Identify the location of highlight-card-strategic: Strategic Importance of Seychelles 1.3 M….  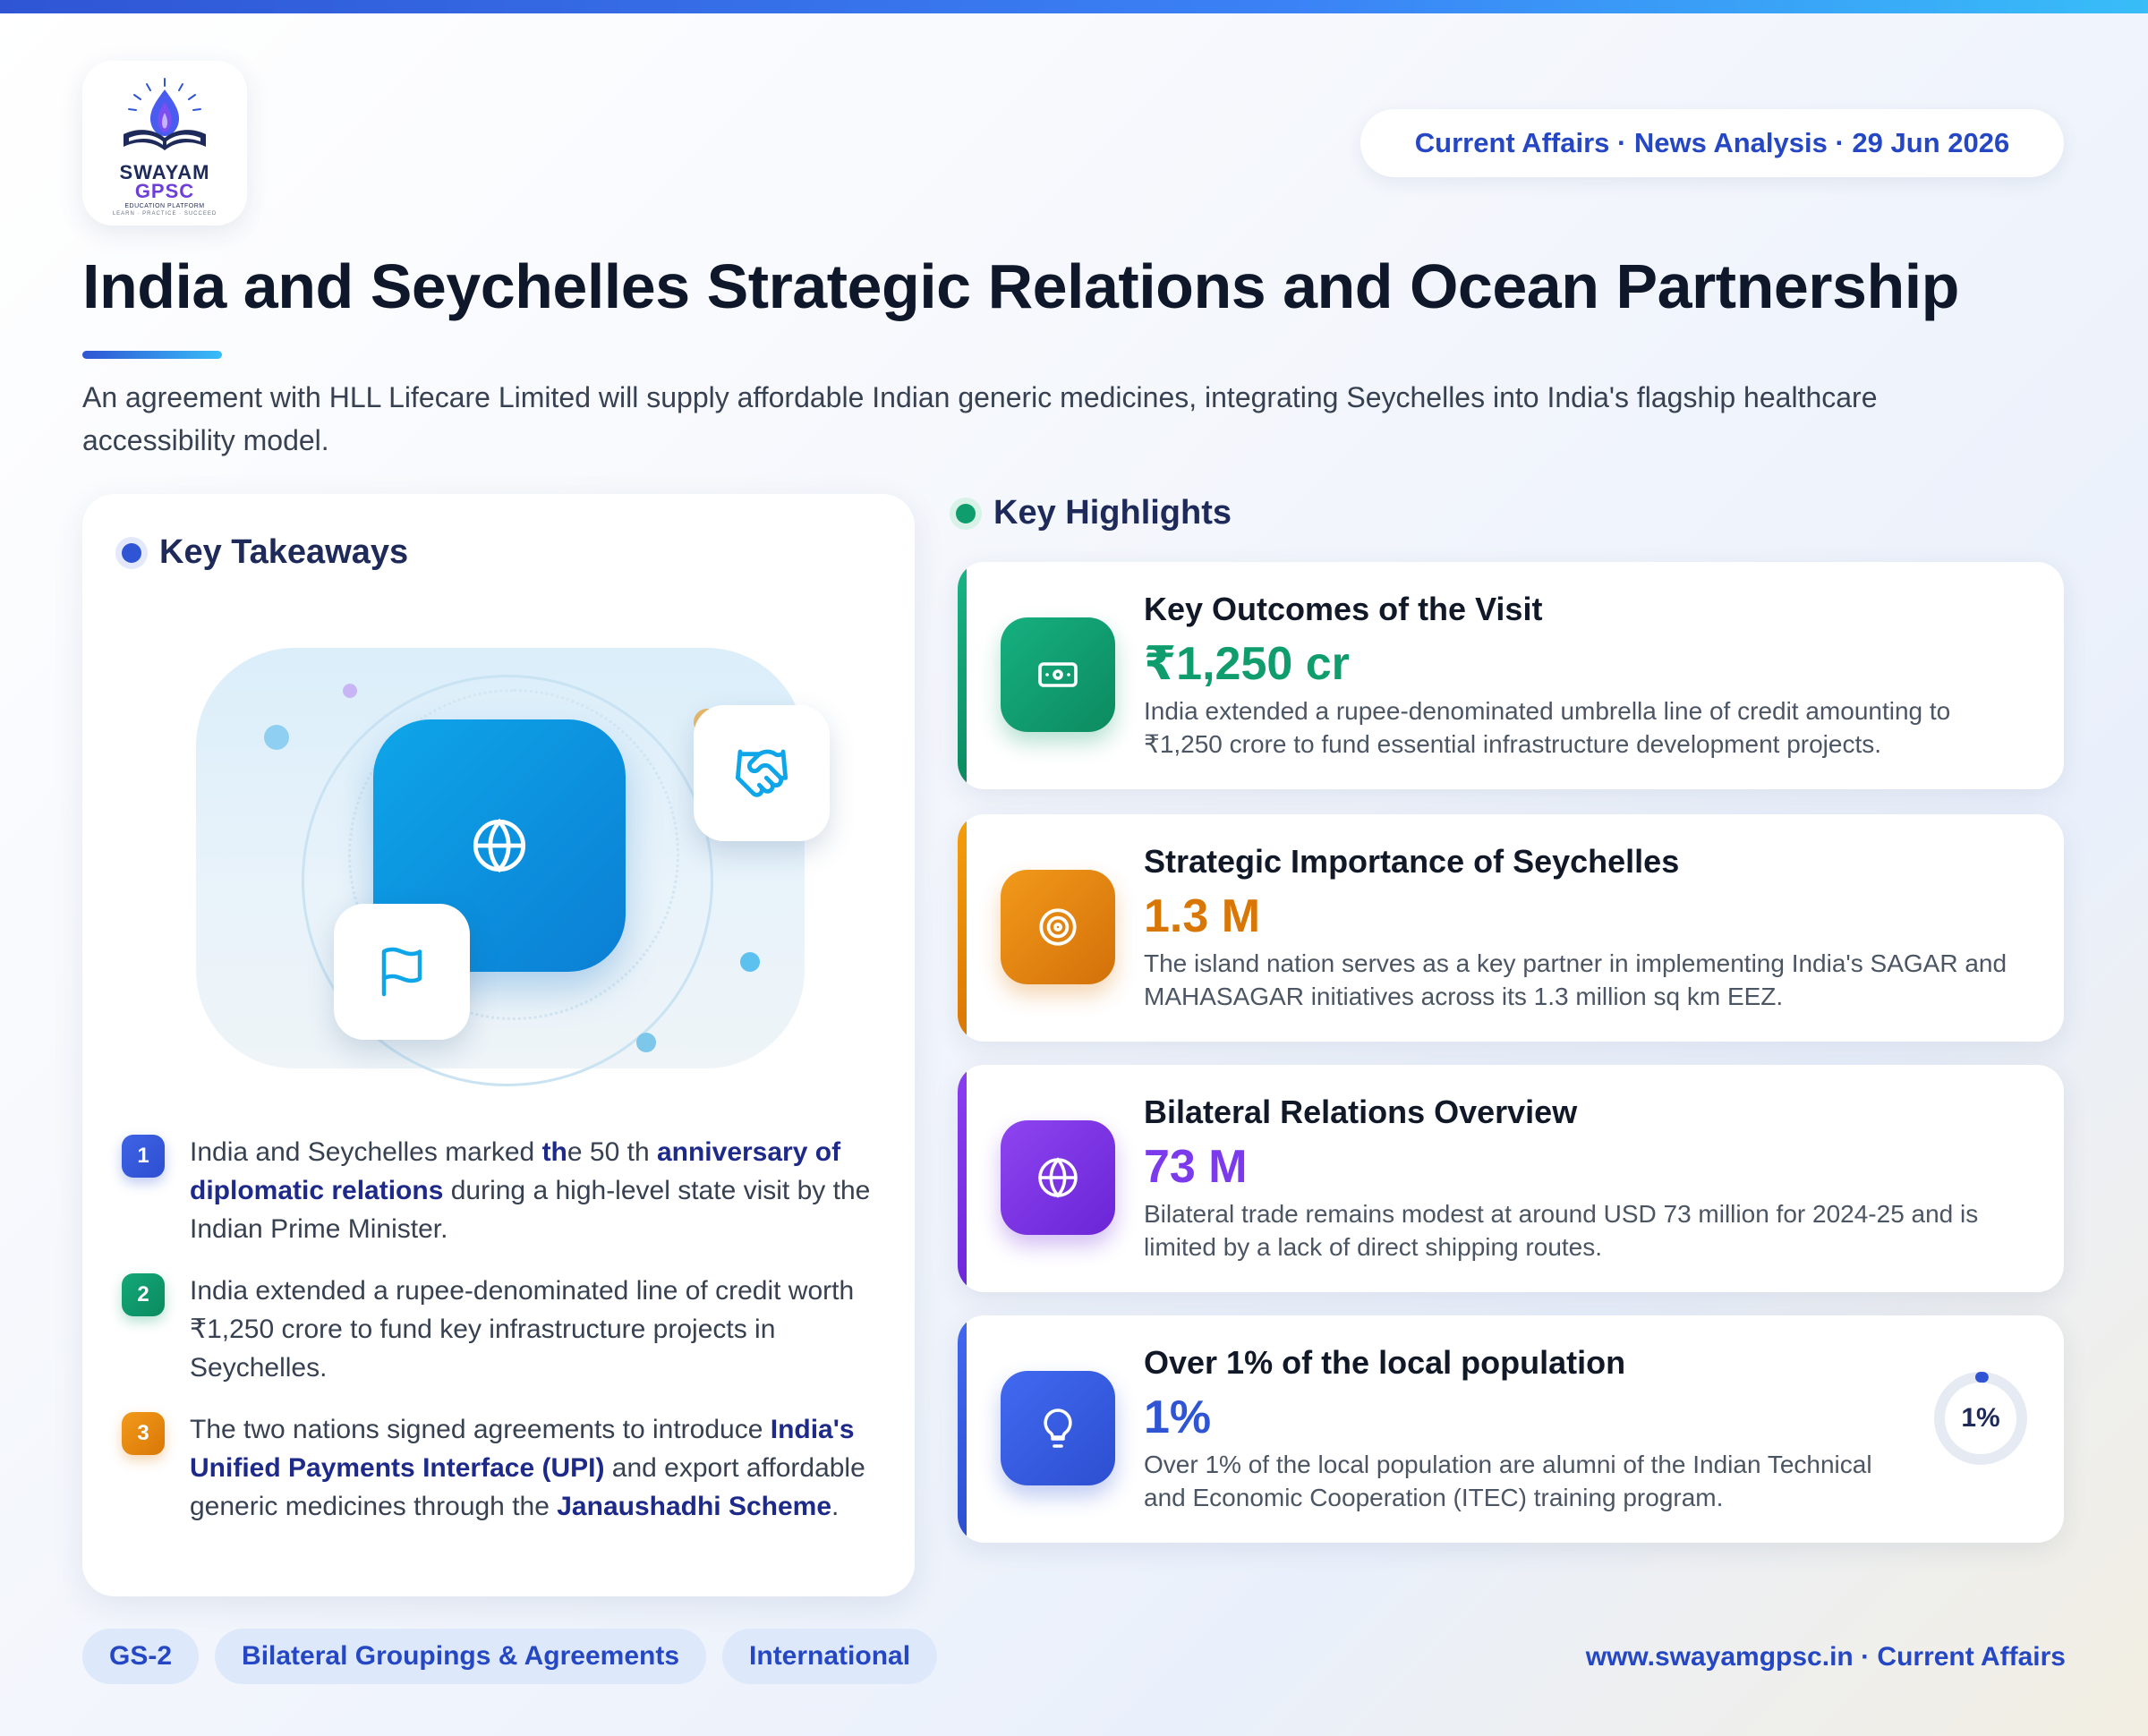
(1511, 928).